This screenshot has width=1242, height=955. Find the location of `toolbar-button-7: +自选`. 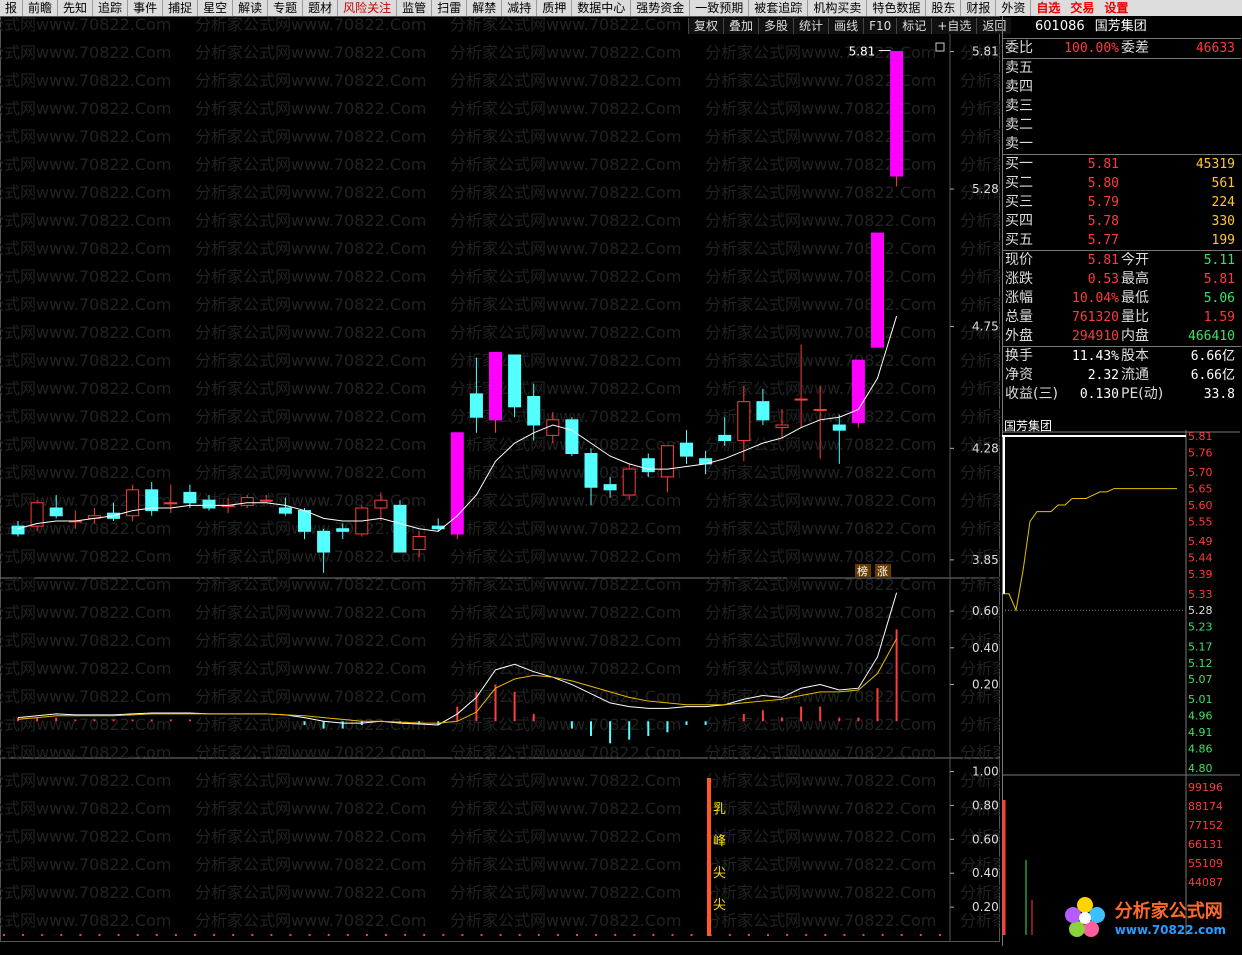

toolbar-button-7: +自选 is located at coordinates (954, 26).